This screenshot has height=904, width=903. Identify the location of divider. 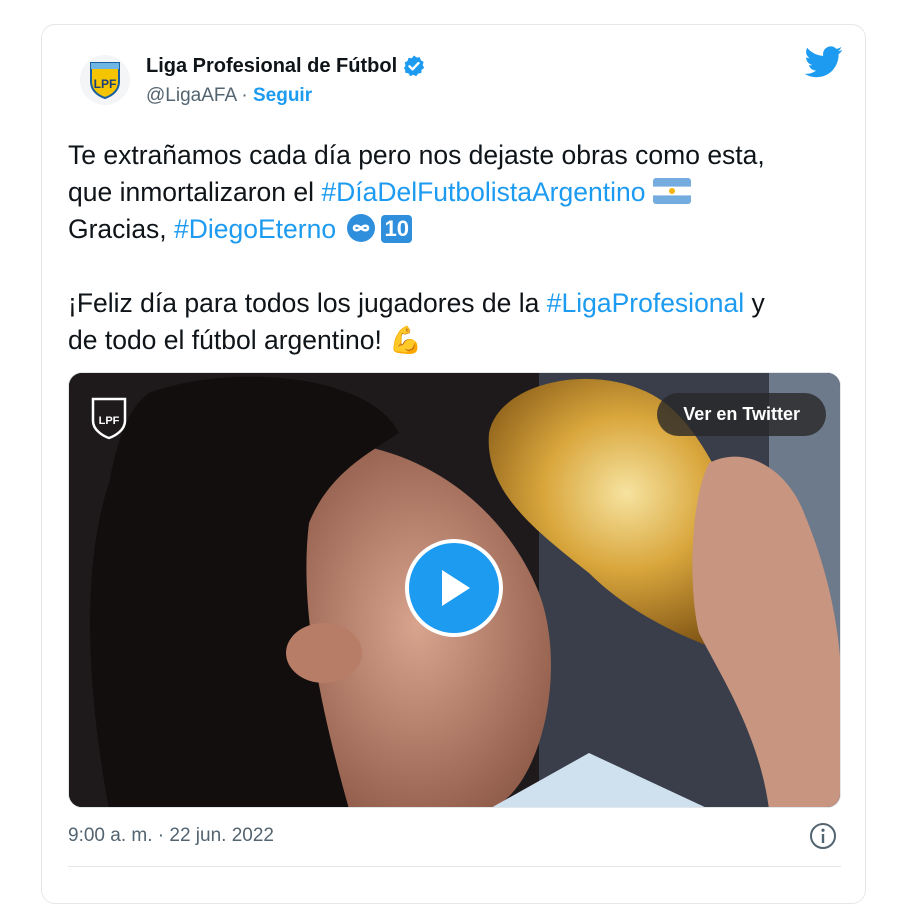
(454, 866).